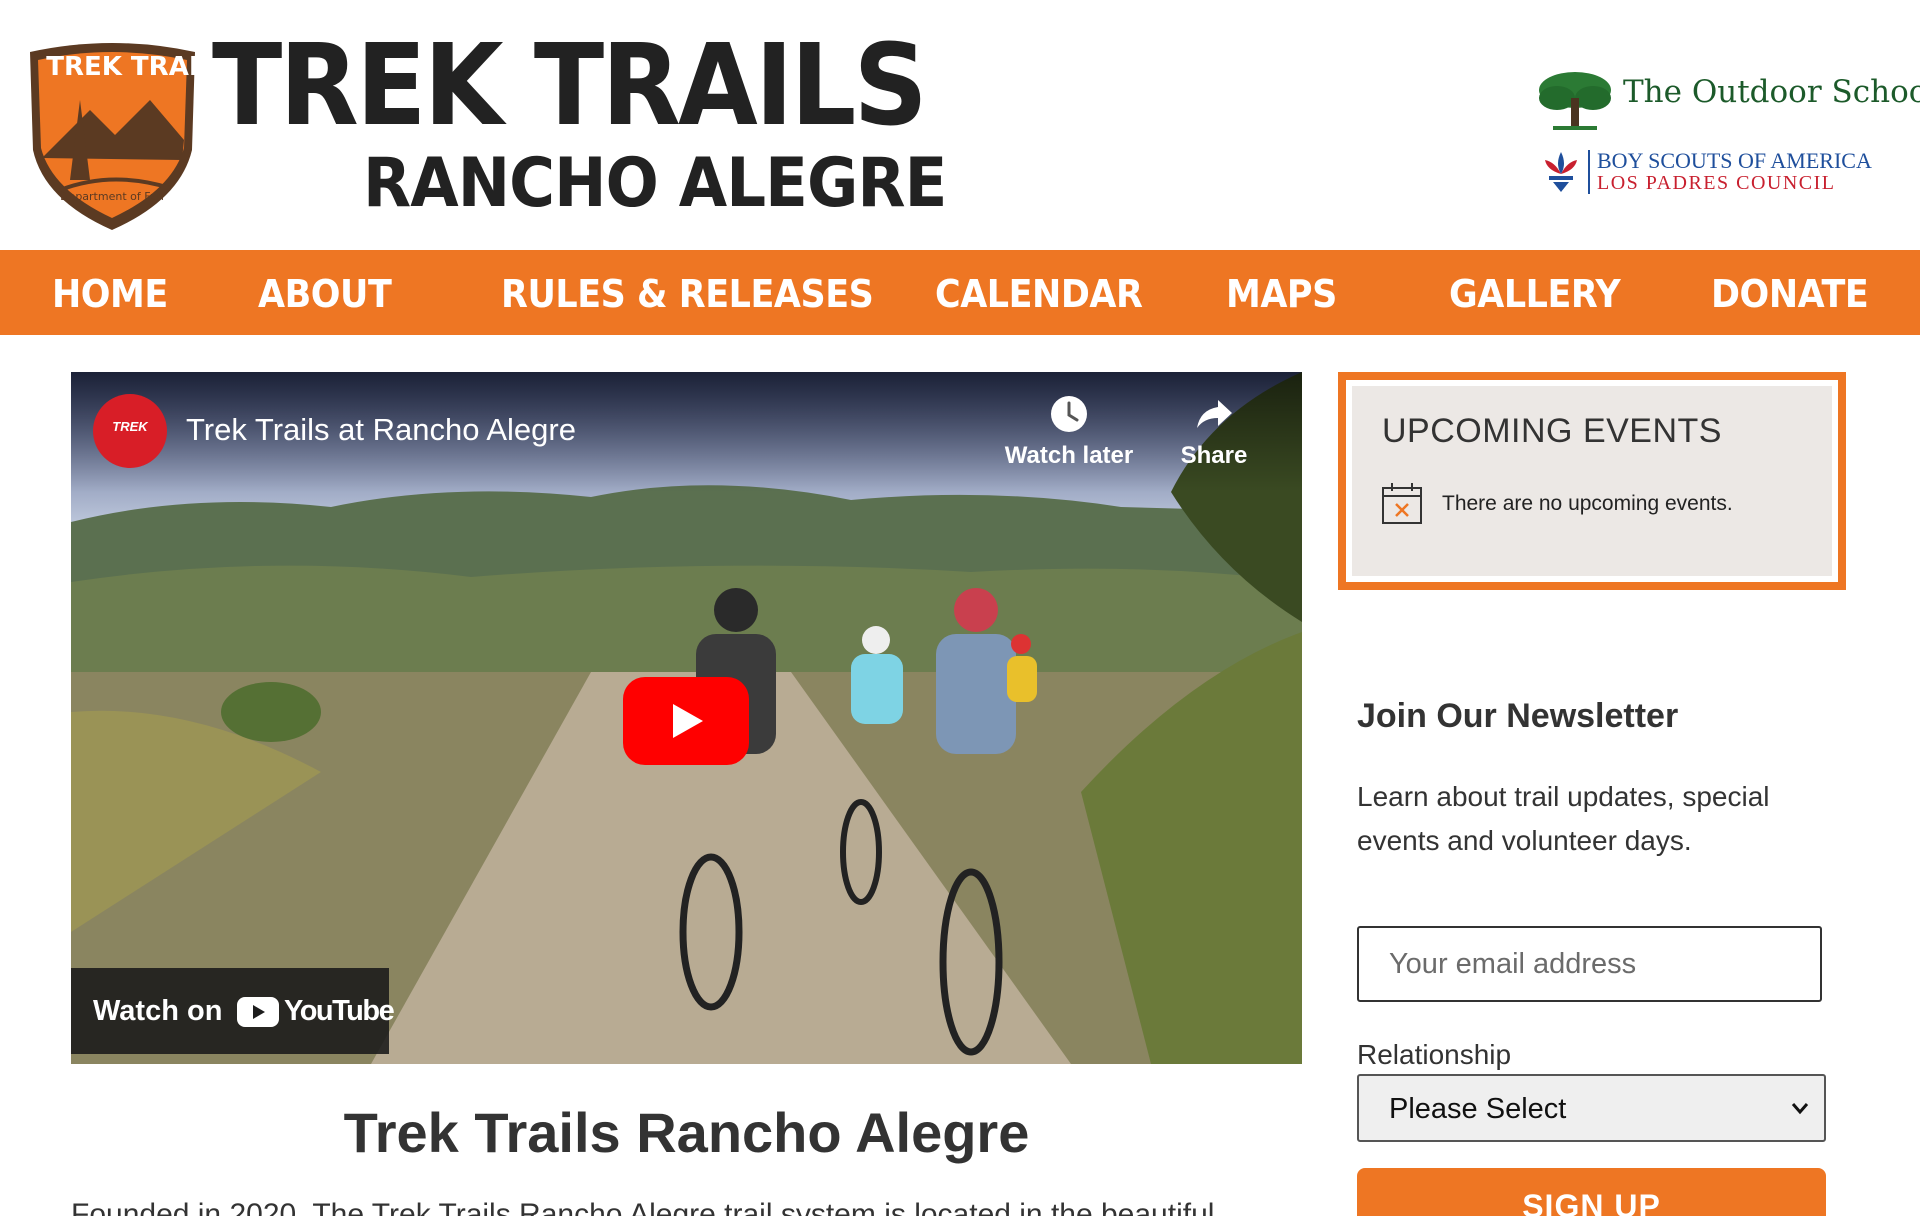  Describe the element at coordinates (1561, 172) in the screenshot. I see `fleur-de-lis-icon` at that location.